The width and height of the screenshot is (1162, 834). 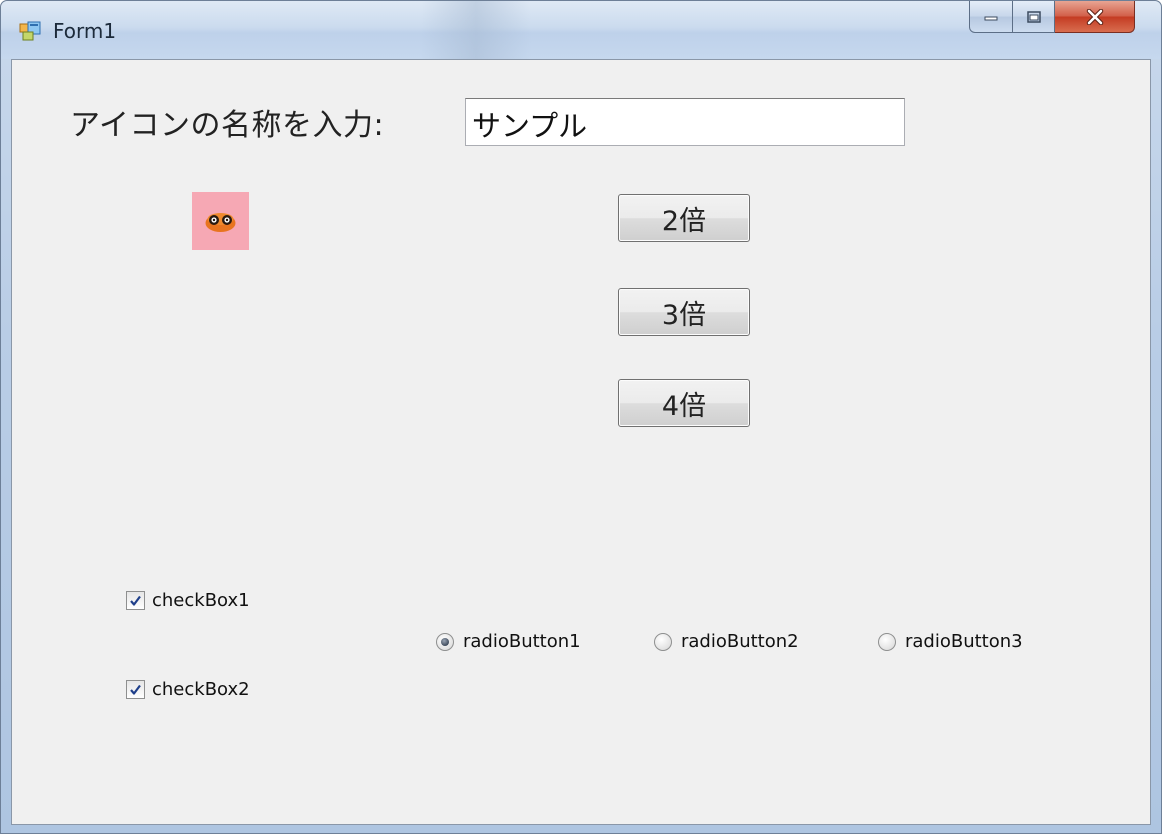 I want to click on radio-button-1: radioButton1, so click(x=508, y=641).